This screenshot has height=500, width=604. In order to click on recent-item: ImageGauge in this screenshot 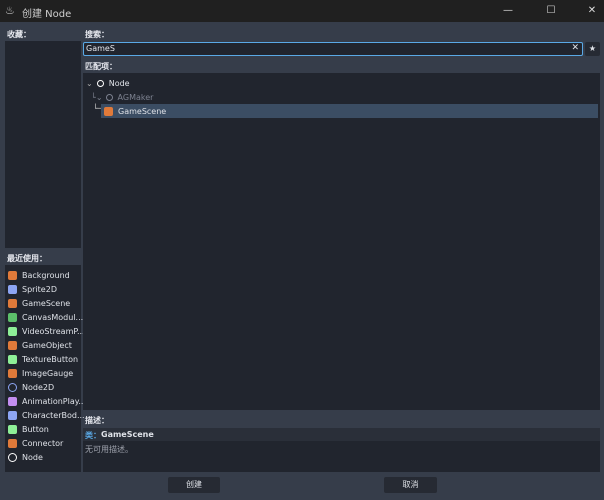, I will do `click(43, 373)`.